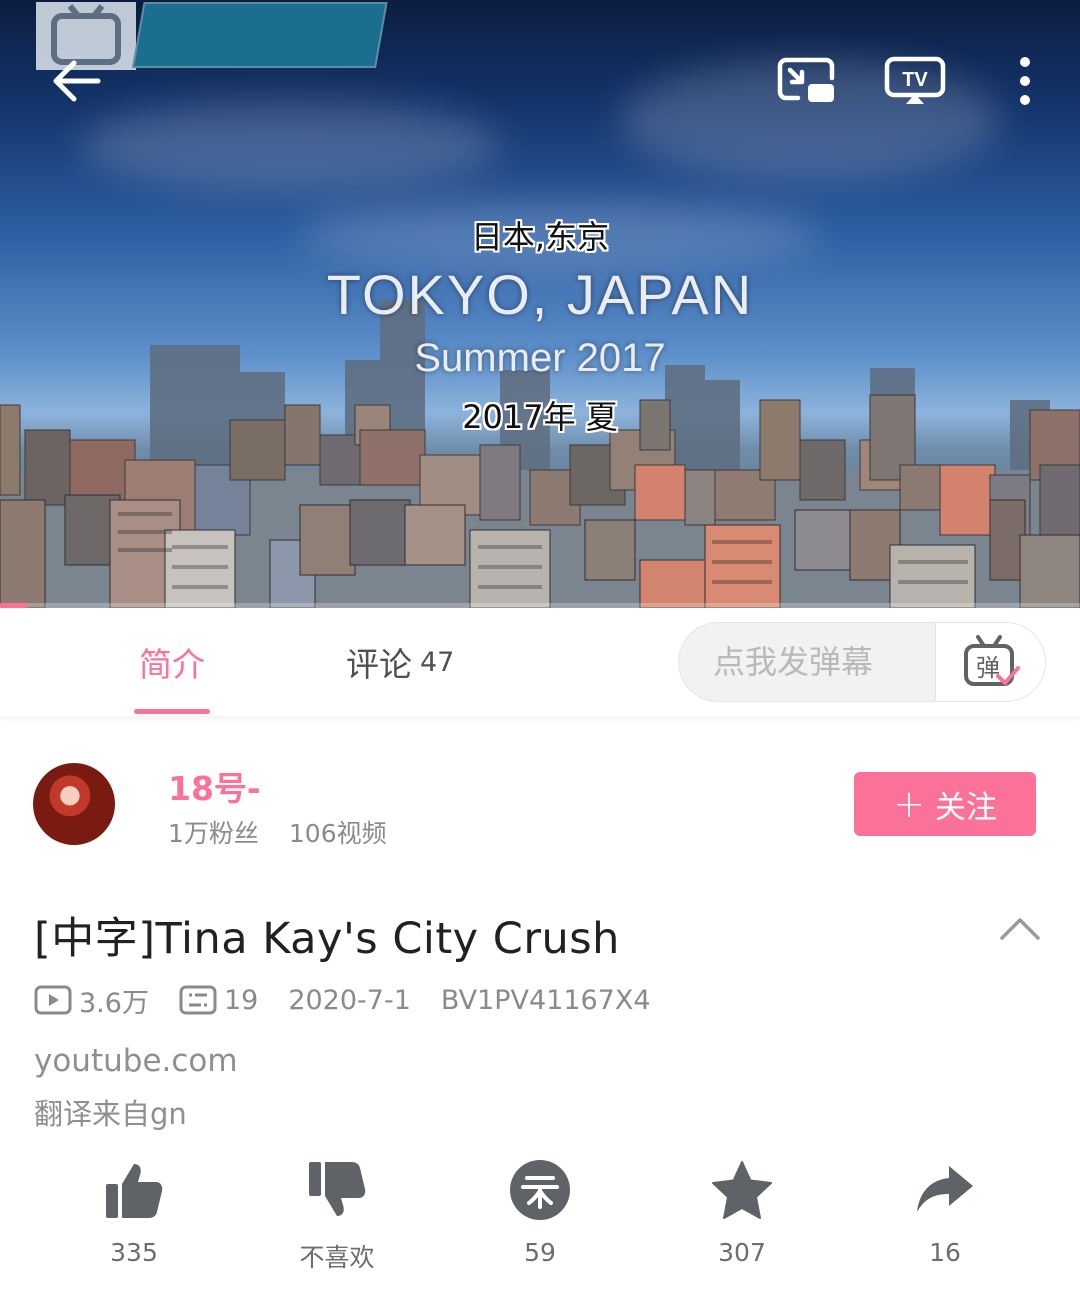 Image resolution: width=1080 pixels, height=1313 pixels. What do you see at coordinates (945, 1189) in the screenshot?
I see `share-icon` at bounding box center [945, 1189].